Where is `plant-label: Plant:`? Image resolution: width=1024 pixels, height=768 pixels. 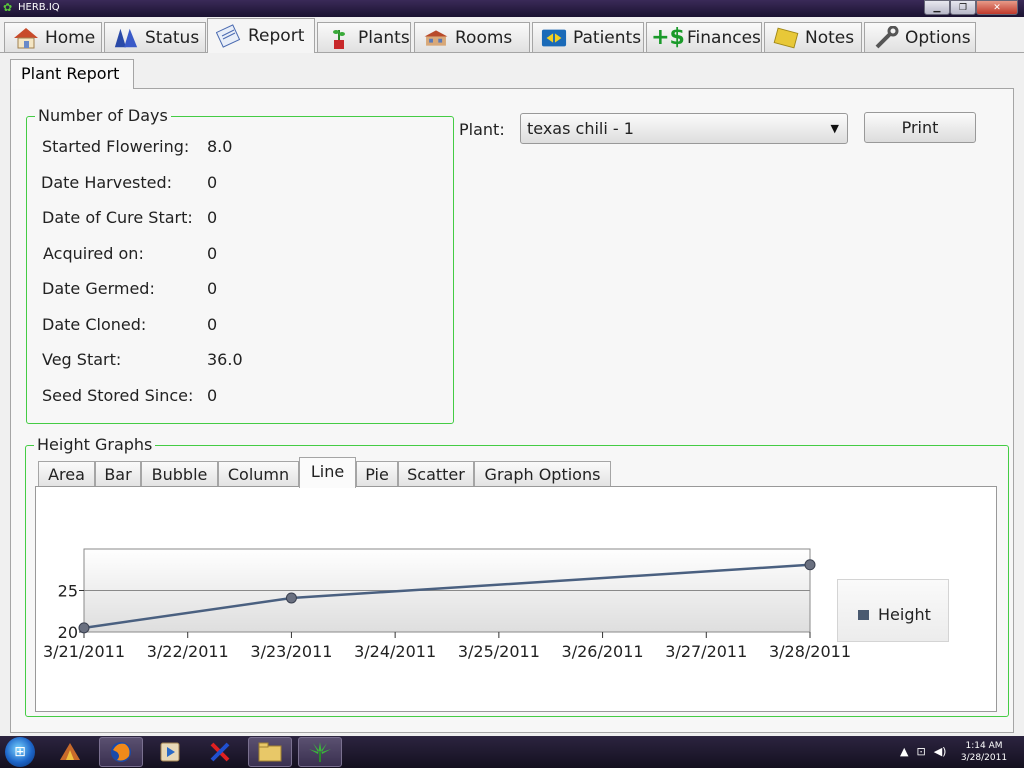 plant-label: Plant: is located at coordinates (482, 129).